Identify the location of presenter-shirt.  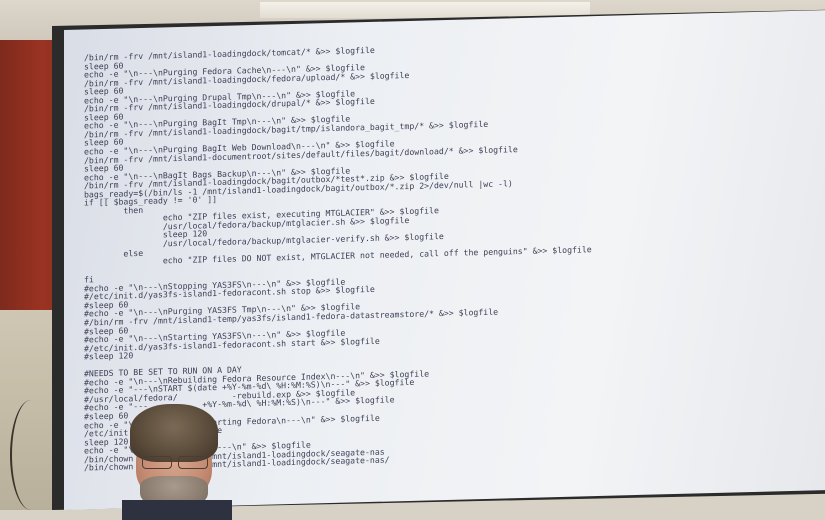
(177, 510).